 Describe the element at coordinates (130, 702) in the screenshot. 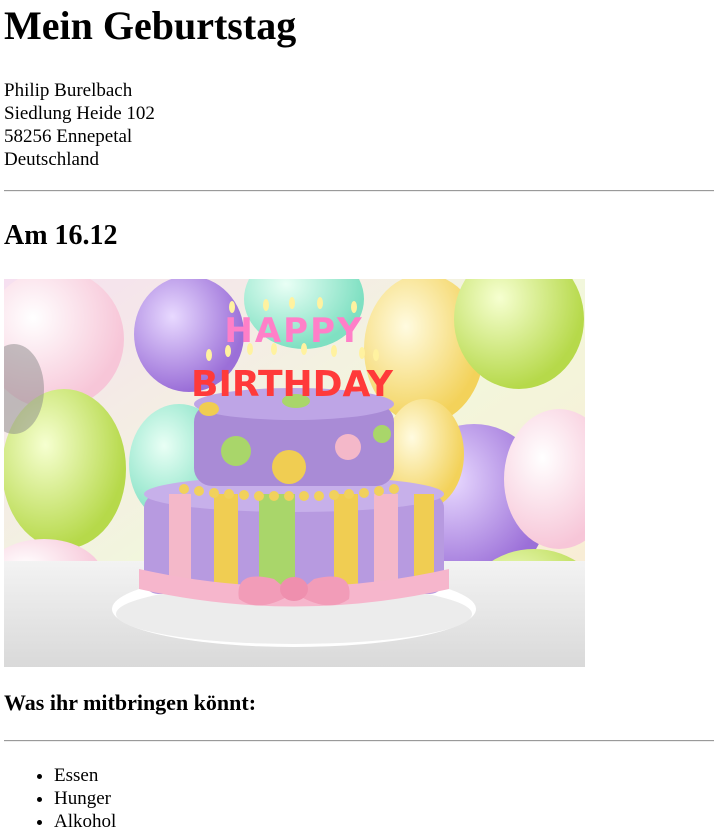

I see `bring-heading: Was ihr mitbringen könnt:` at that location.